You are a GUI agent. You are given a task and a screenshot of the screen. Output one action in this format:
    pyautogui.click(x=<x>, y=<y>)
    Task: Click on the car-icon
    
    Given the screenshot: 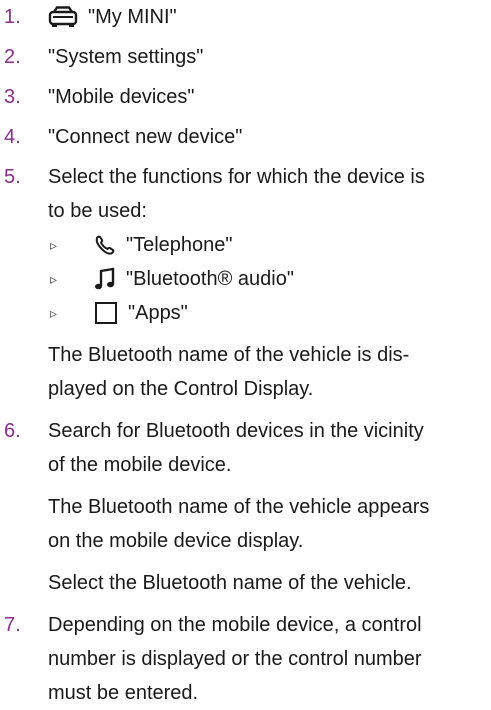 What is the action you would take?
    pyautogui.click(x=63, y=17)
    